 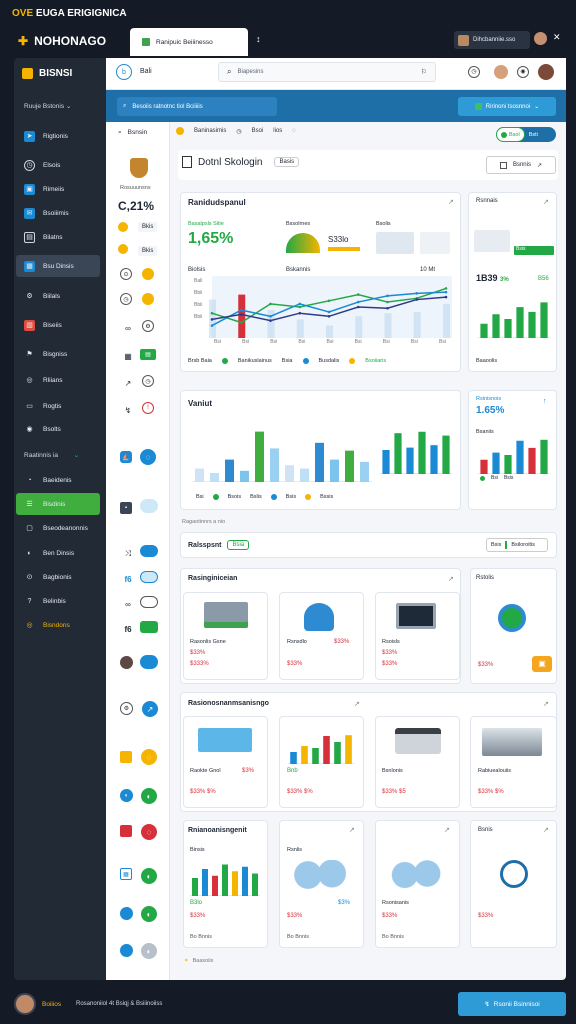 I want to click on blue-circle-icon: ◐, so click(x=126, y=795).